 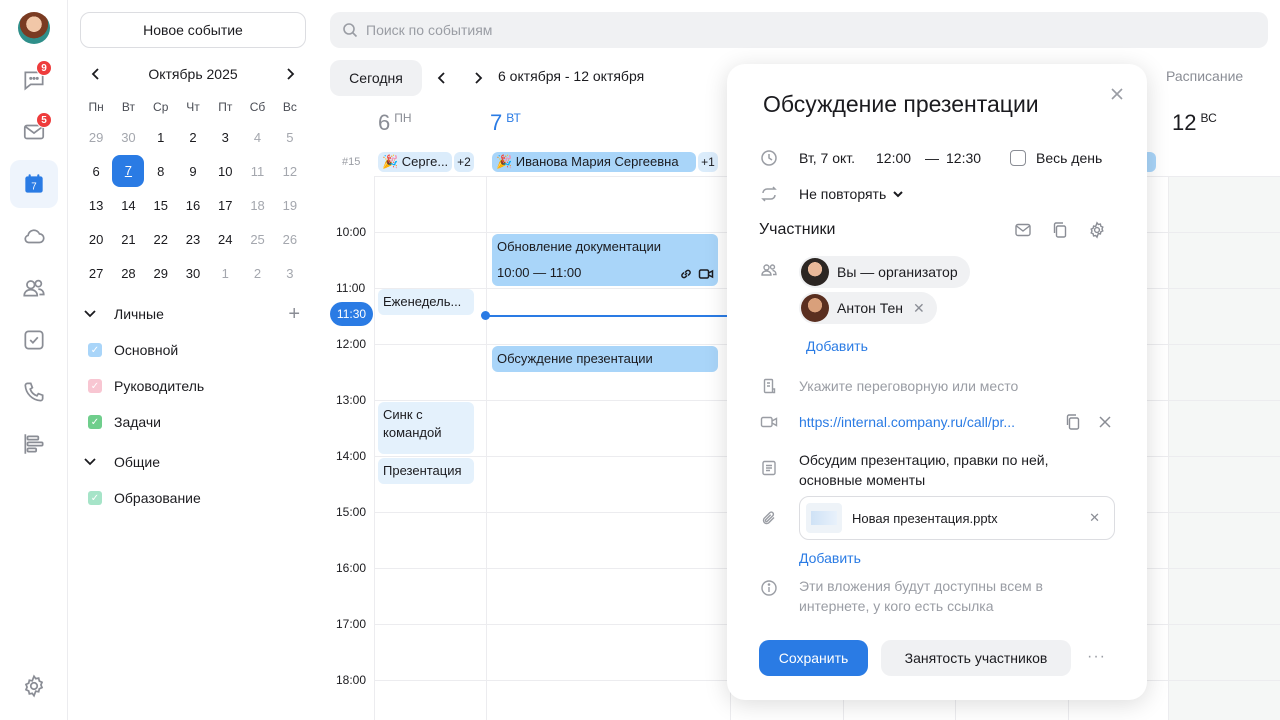 I want to click on mini-day: 9, so click(x=193, y=171).